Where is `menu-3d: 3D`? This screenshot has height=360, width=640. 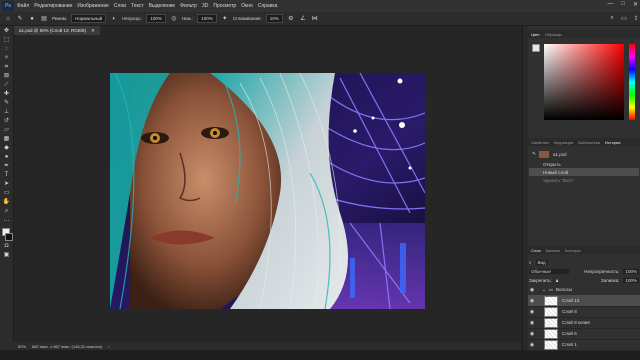 menu-3d: 3D is located at coordinates (205, 6).